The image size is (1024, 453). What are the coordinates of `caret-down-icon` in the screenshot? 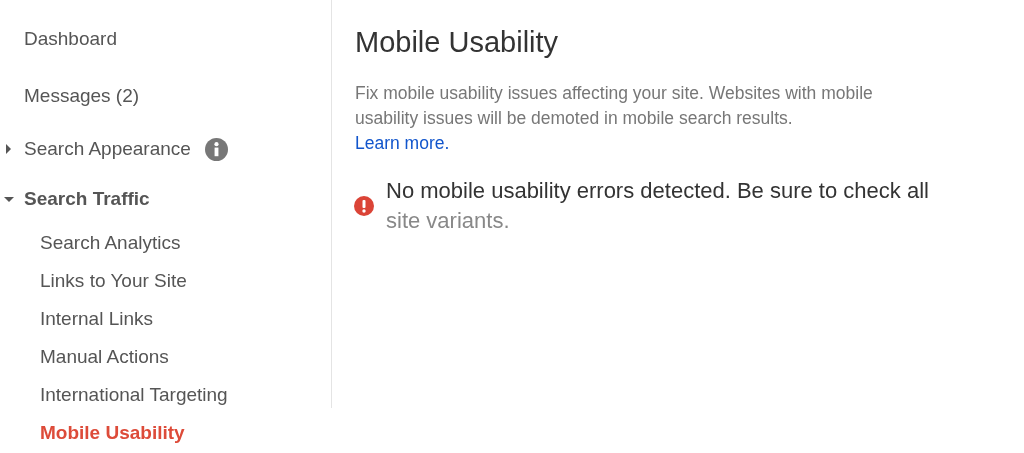 It's located at (9, 199).